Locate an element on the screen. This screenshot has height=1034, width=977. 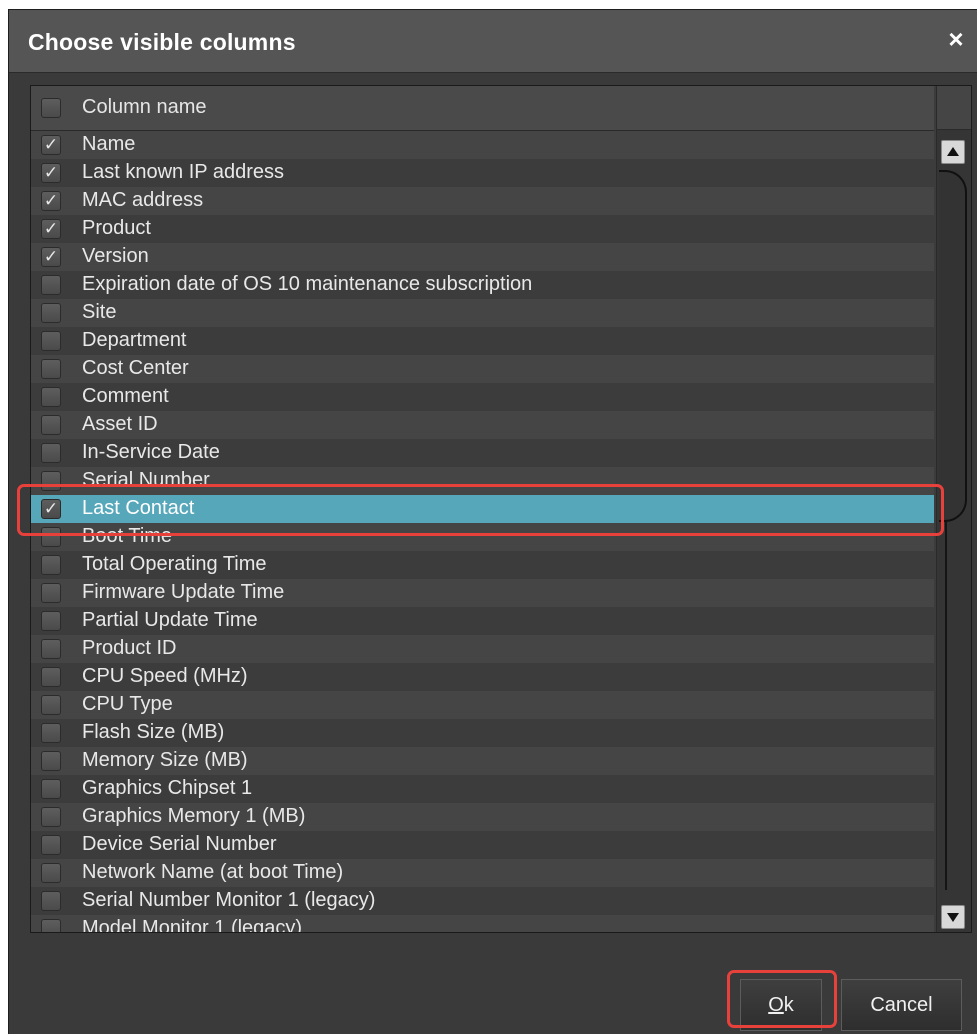
column-label: Firmware Update Time is located at coordinates (183, 592).